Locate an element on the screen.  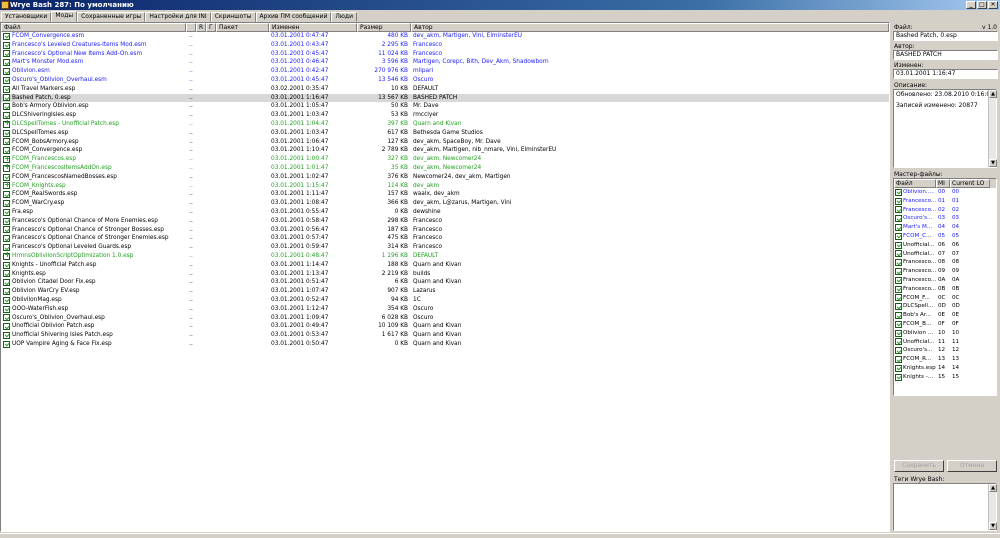
description-scrollbar: ▲ ▼ is located at coordinates (992, 128).